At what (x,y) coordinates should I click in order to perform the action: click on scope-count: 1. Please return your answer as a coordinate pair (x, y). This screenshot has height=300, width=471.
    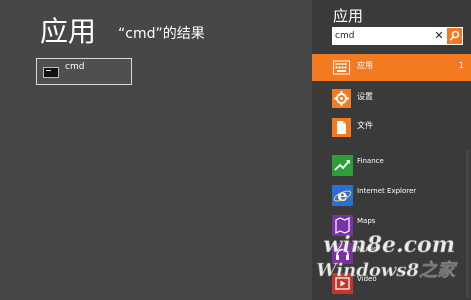
    Looking at the image, I should click on (461, 65).